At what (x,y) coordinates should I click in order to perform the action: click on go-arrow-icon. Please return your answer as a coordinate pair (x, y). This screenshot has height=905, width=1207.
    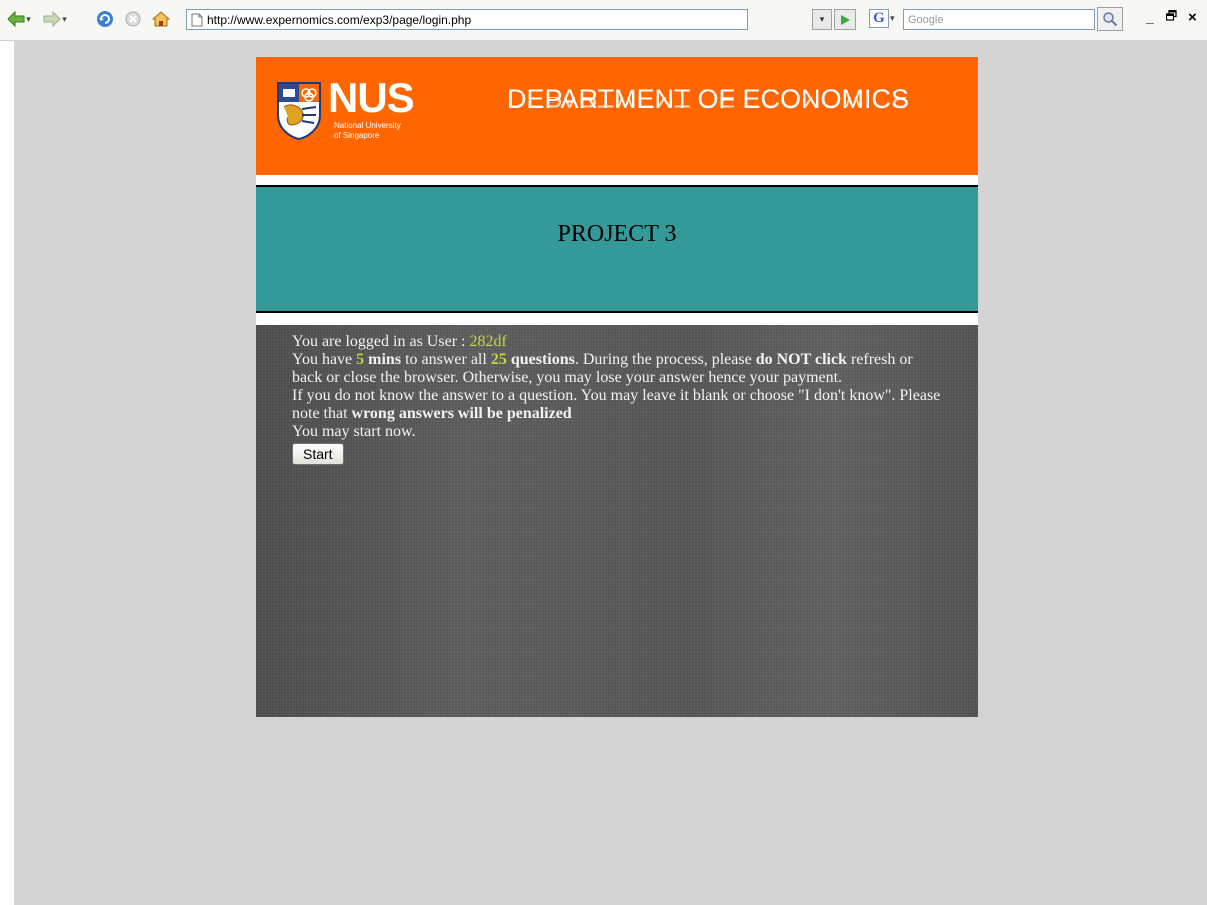
    Looking at the image, I should click on (845, 19).